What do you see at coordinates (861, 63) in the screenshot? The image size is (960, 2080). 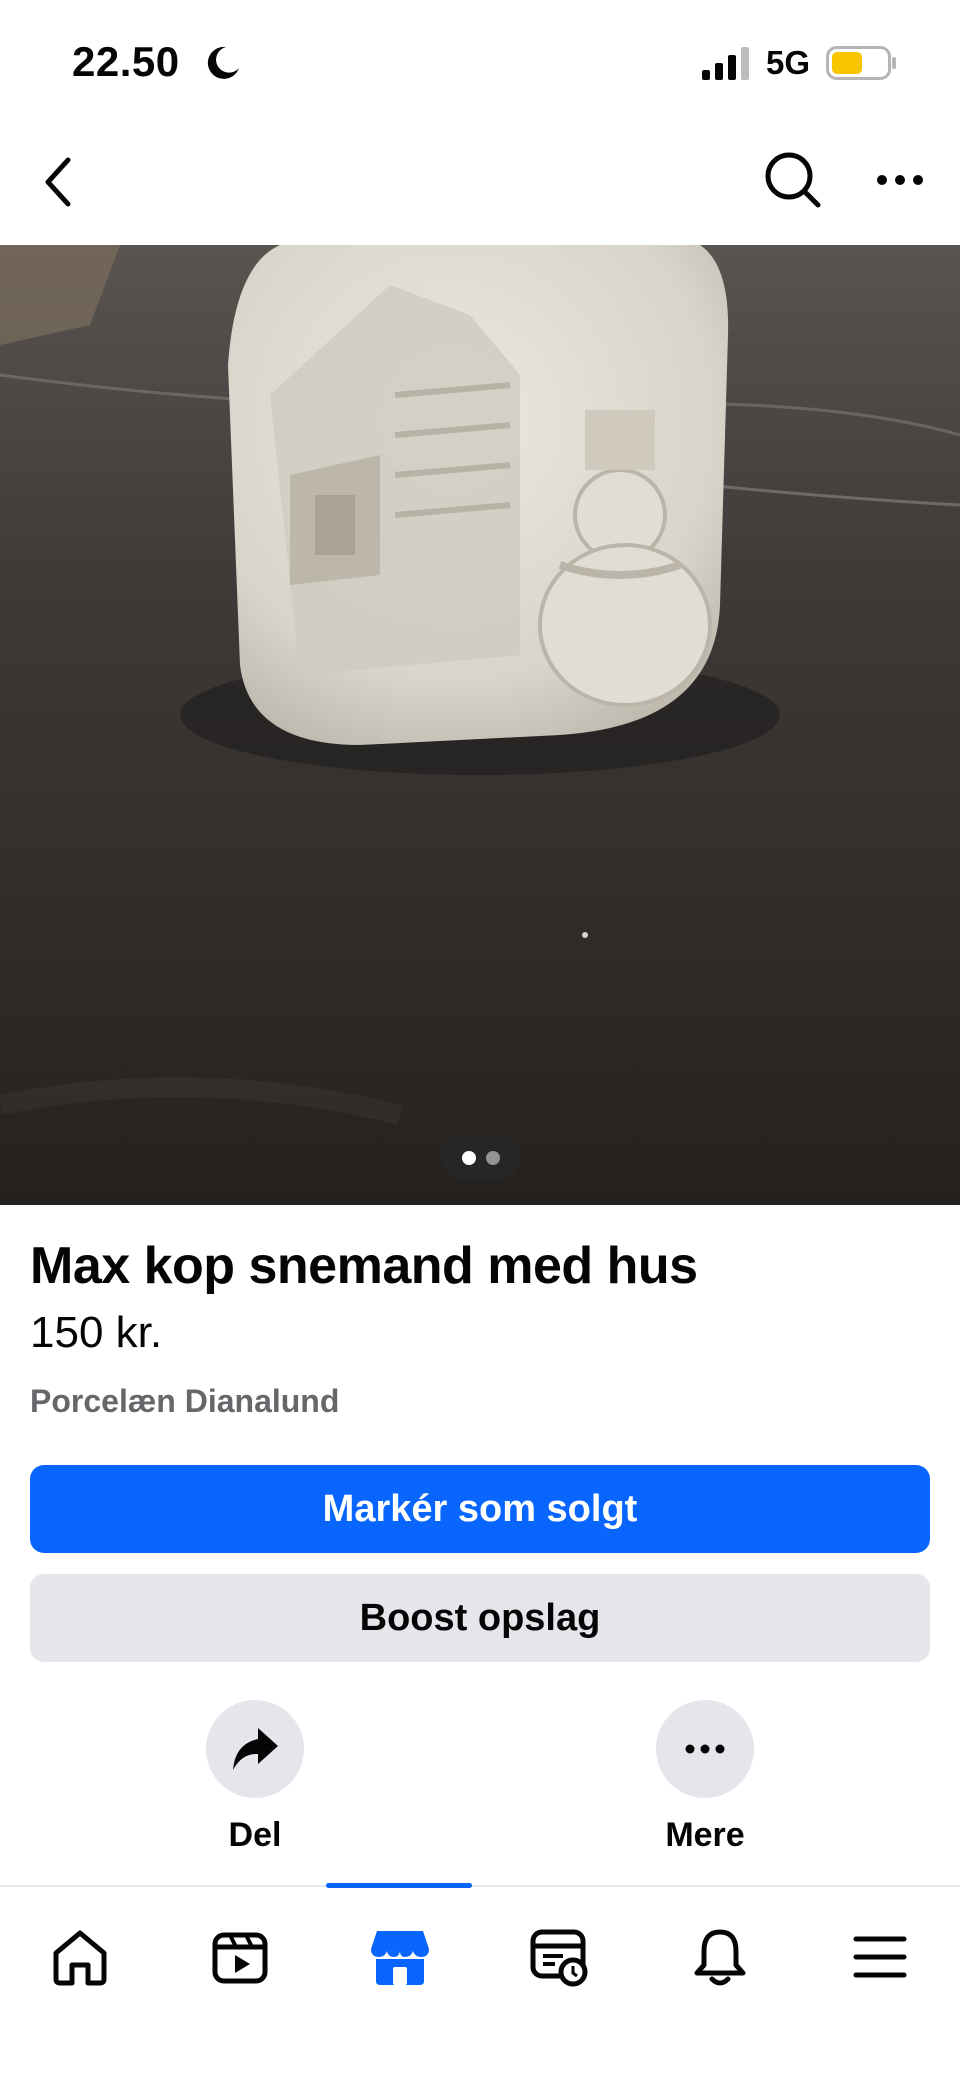 I see `battery-icon` at bounding box center [861, 63].